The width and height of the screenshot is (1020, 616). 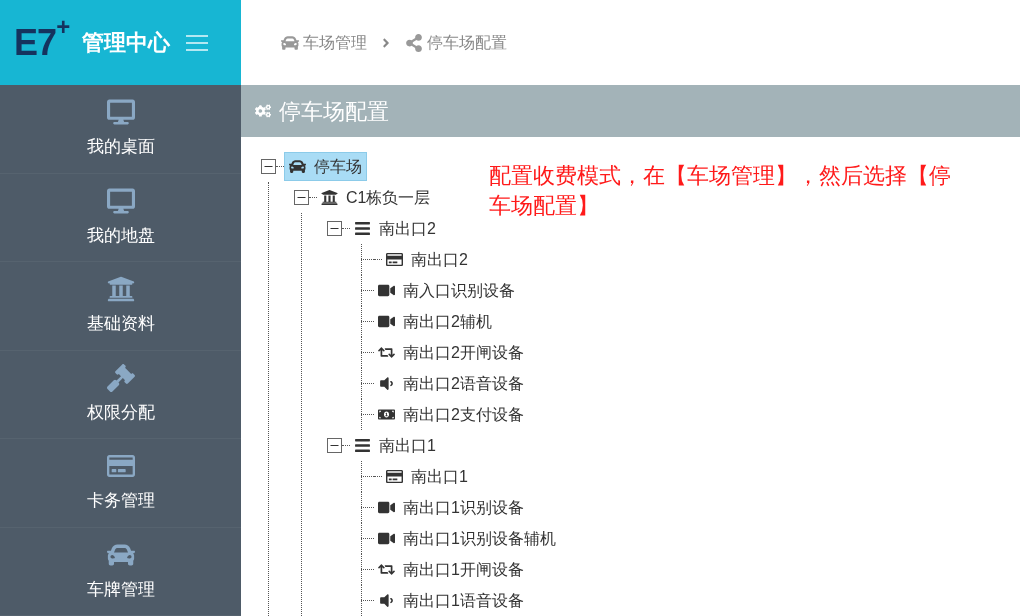 I want to click on tree-node: 南出口1开闸设备, so click(x=451, y=569).